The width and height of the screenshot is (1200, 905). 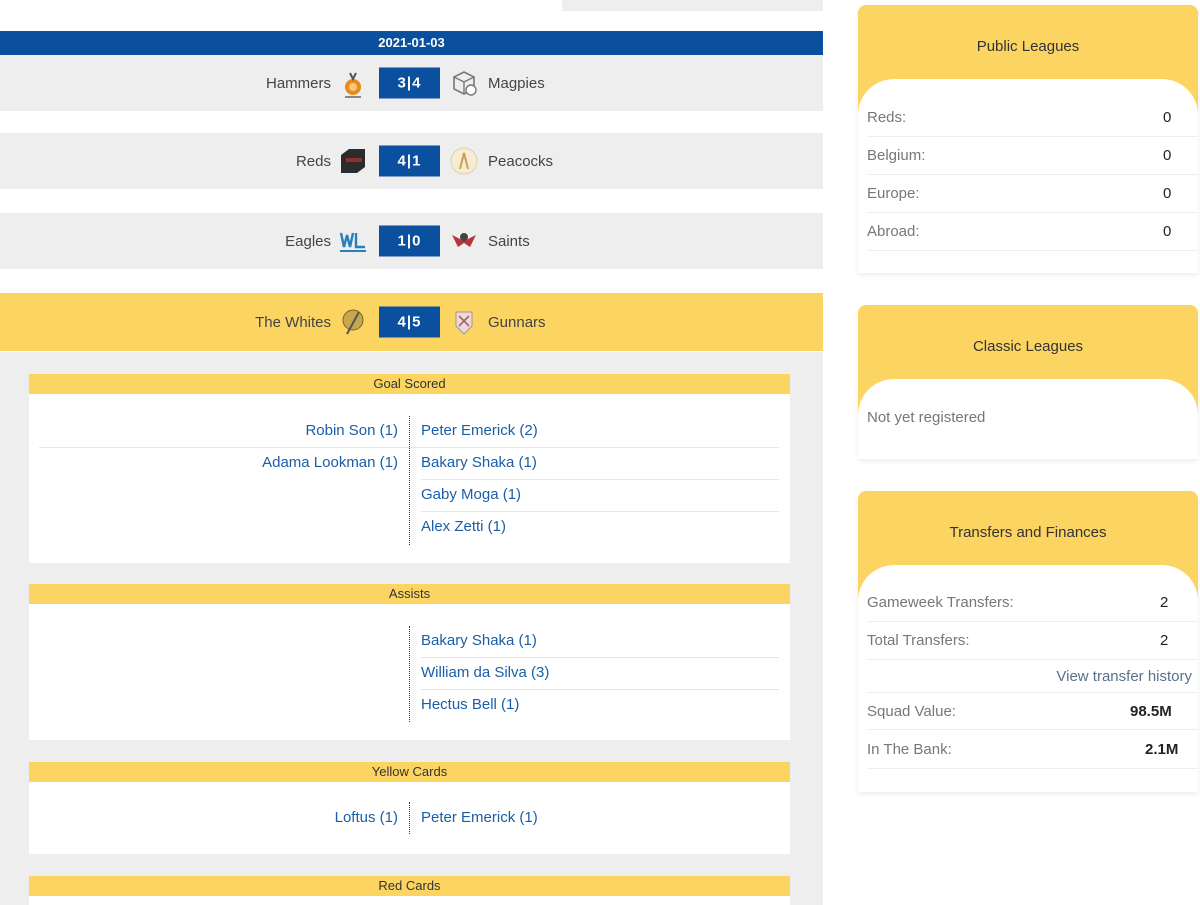 What do you see at coordinates (692, 5) in the screenshot?
I see `top-panel-edge` at bounding box center [692, 5].